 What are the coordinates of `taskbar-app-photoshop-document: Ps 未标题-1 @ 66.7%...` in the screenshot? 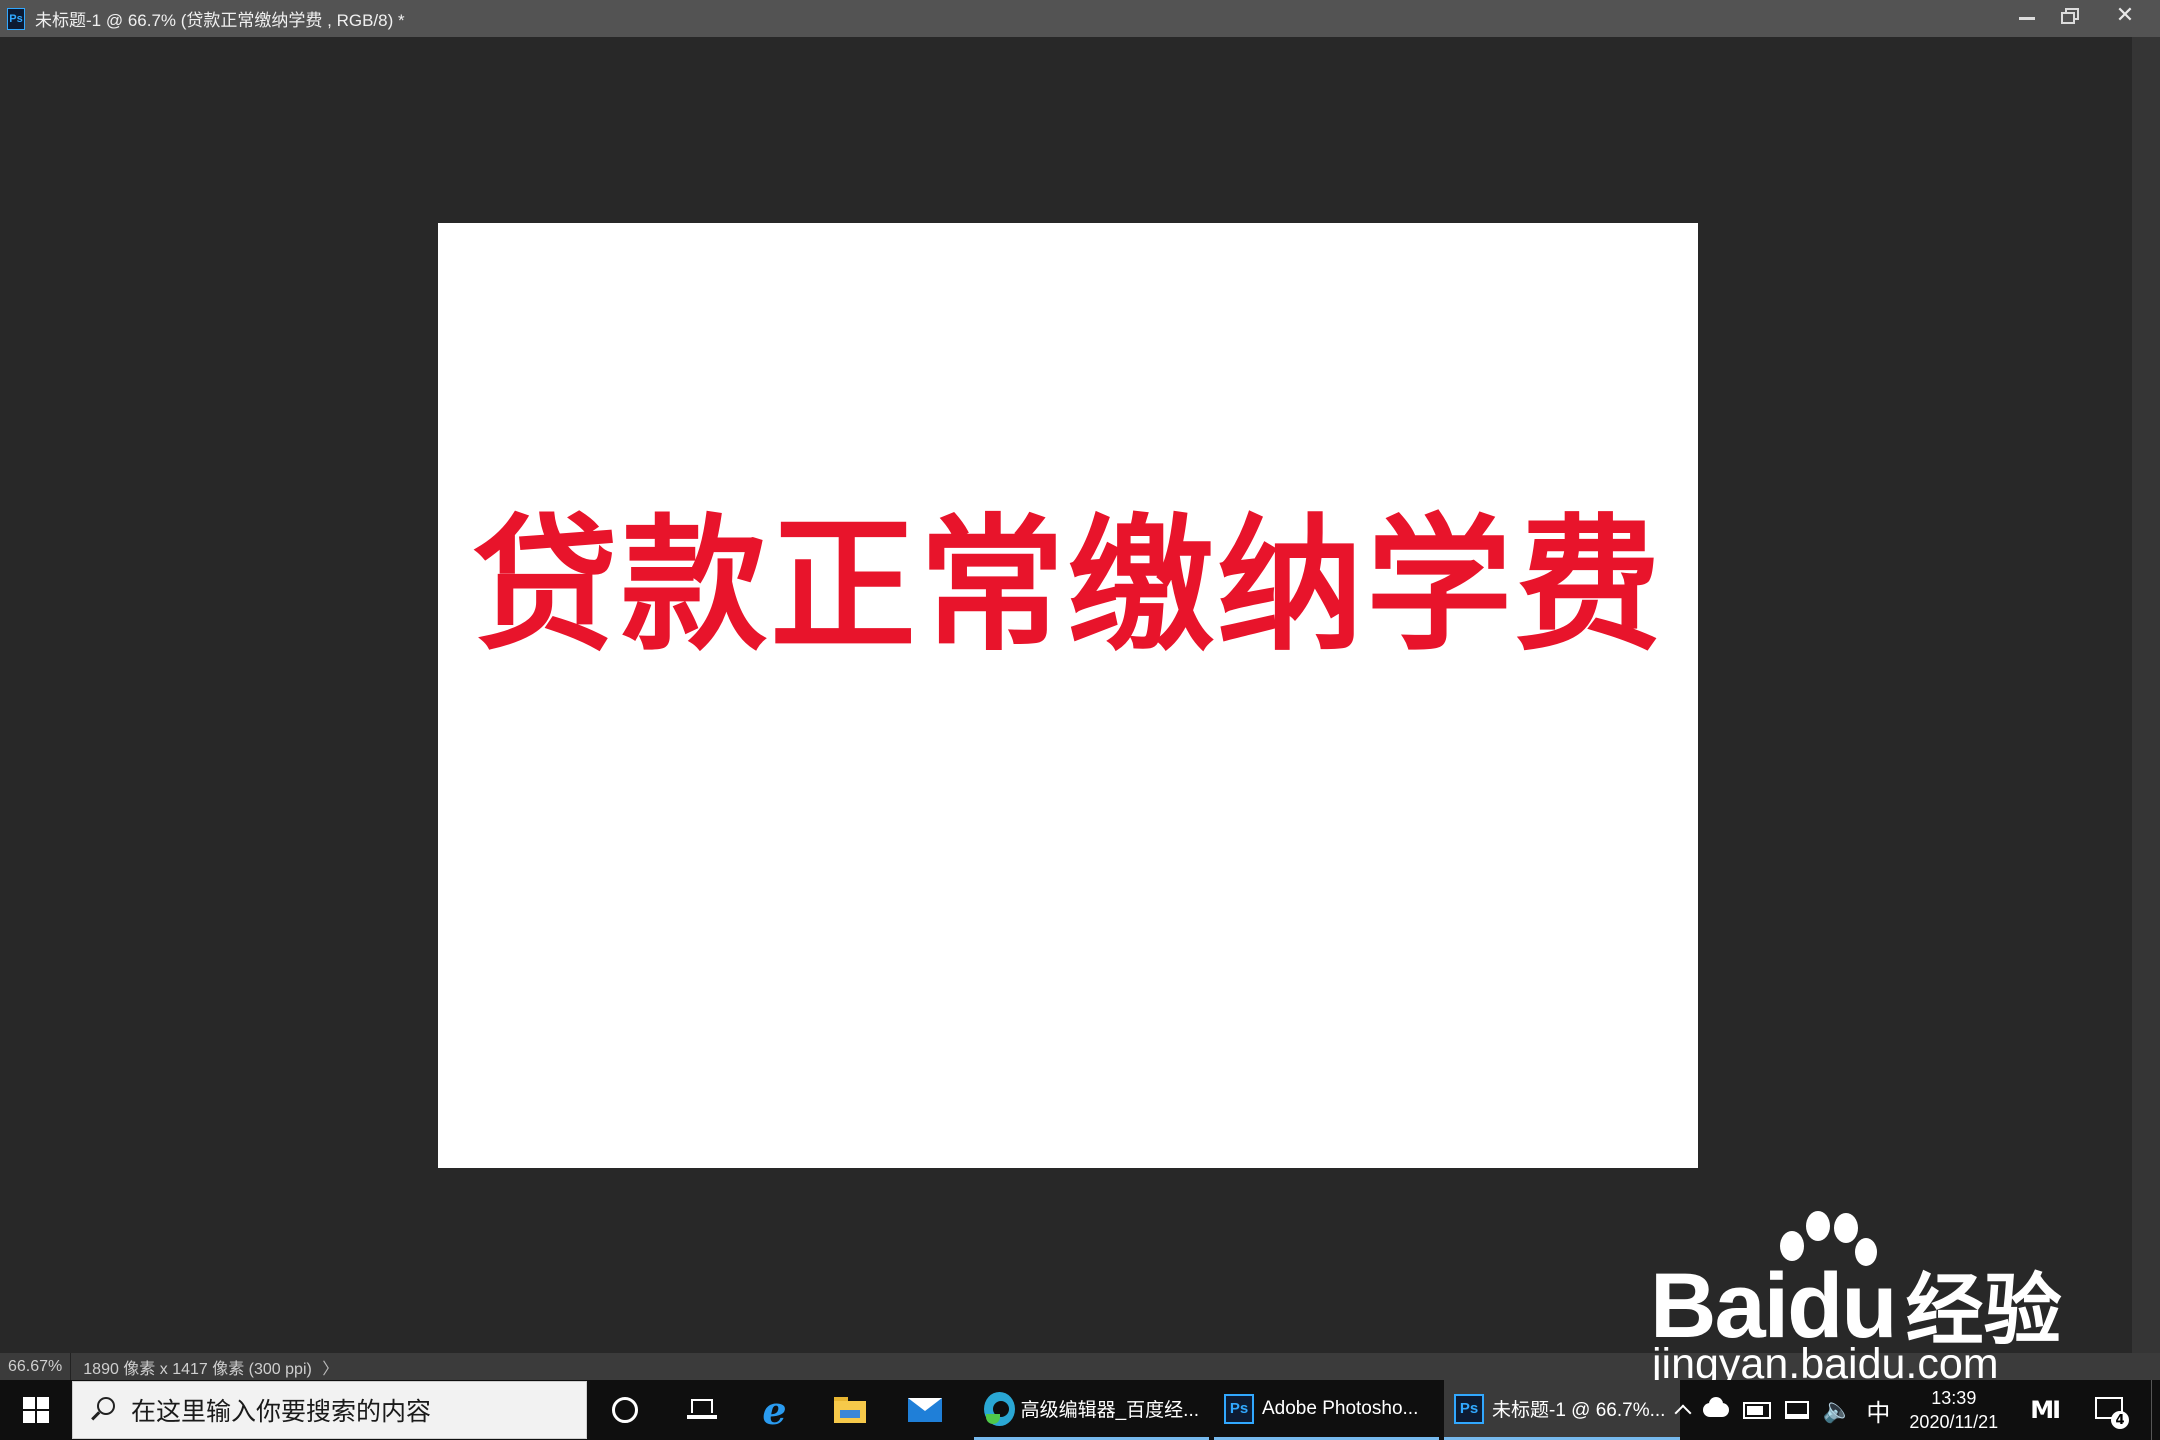 It's located at (1562, 1410).